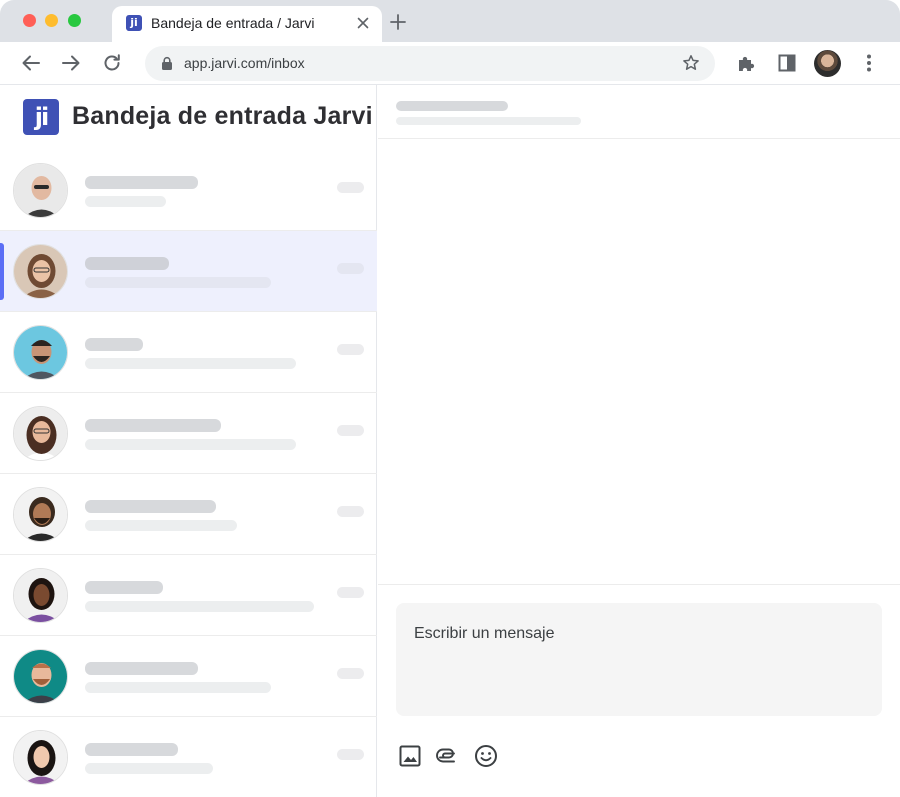  Describe the element at coordinates (691, 63) in the screenshot. I see `bookmark-star-icon` at that location.